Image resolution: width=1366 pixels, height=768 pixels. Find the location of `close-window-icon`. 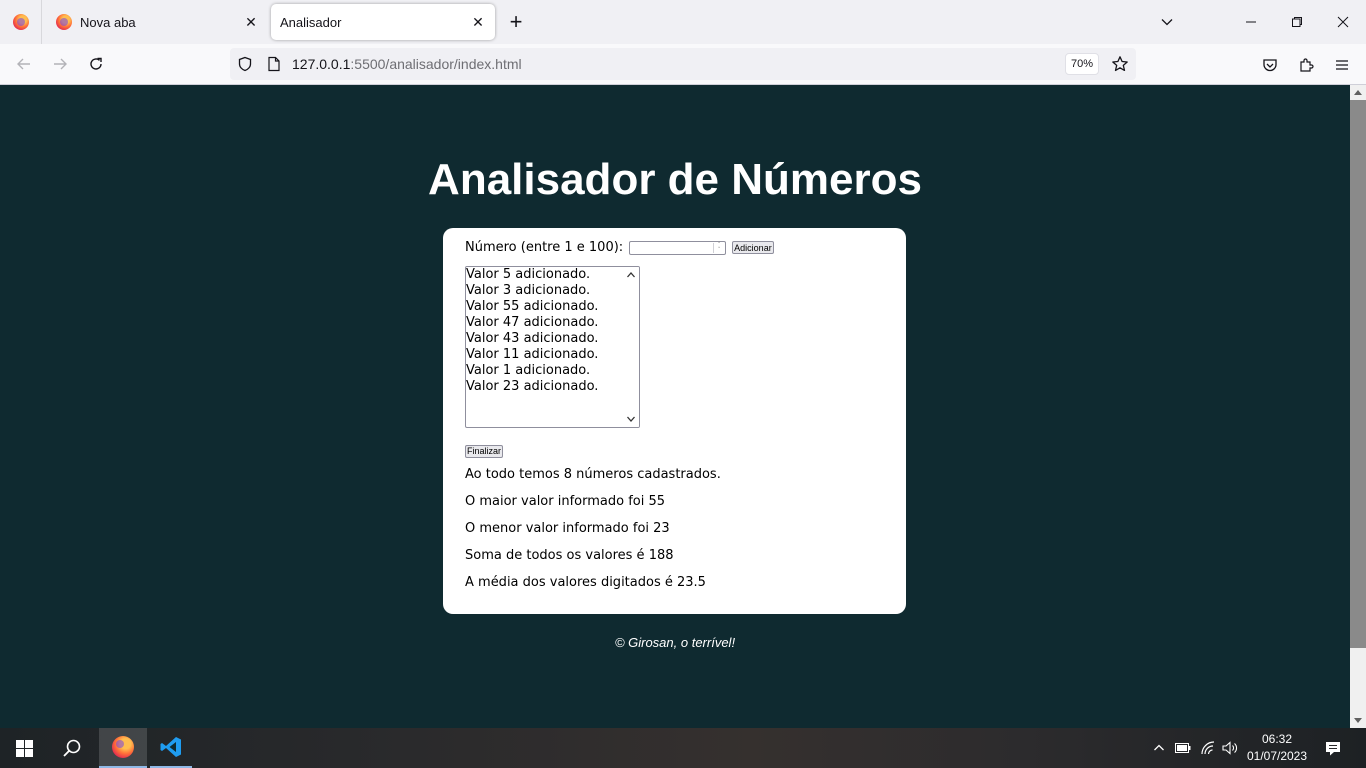

close-window-icon is located at coordinates (1343, 22).